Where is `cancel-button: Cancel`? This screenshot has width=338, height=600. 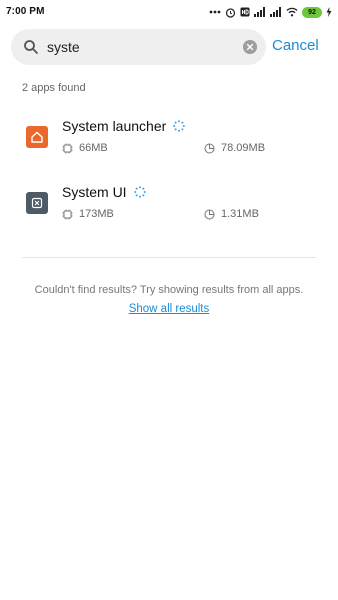 cancel-button: Cancel is located at coordinates (295, 45).